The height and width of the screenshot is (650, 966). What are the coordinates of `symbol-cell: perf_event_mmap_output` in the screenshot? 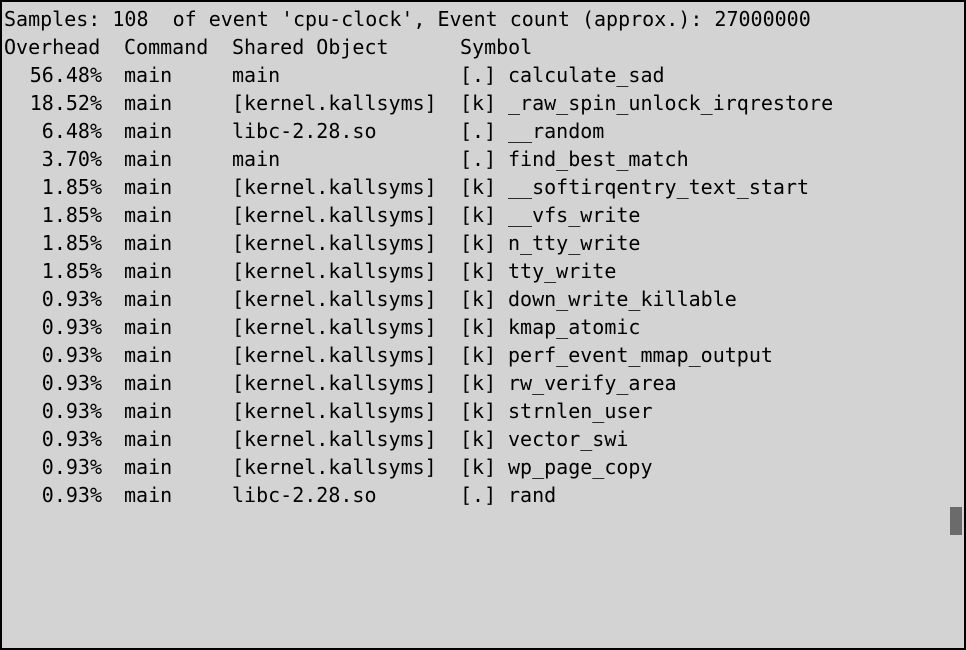 It's located at (640, 355).